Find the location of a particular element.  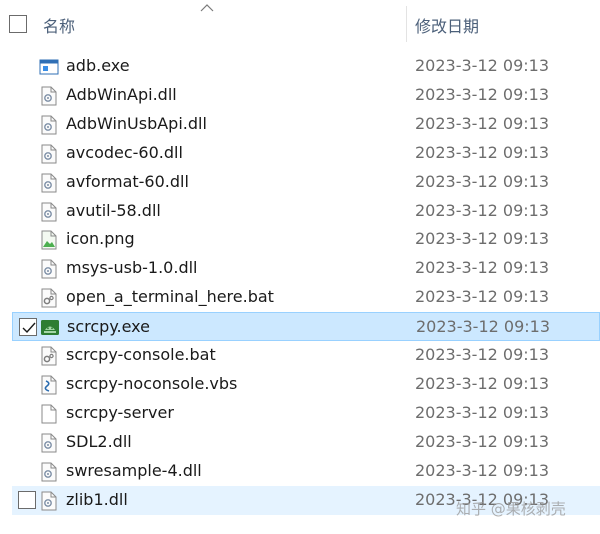

file-name: open_a_terminal_here.bat is located at coordinates (170, 296).